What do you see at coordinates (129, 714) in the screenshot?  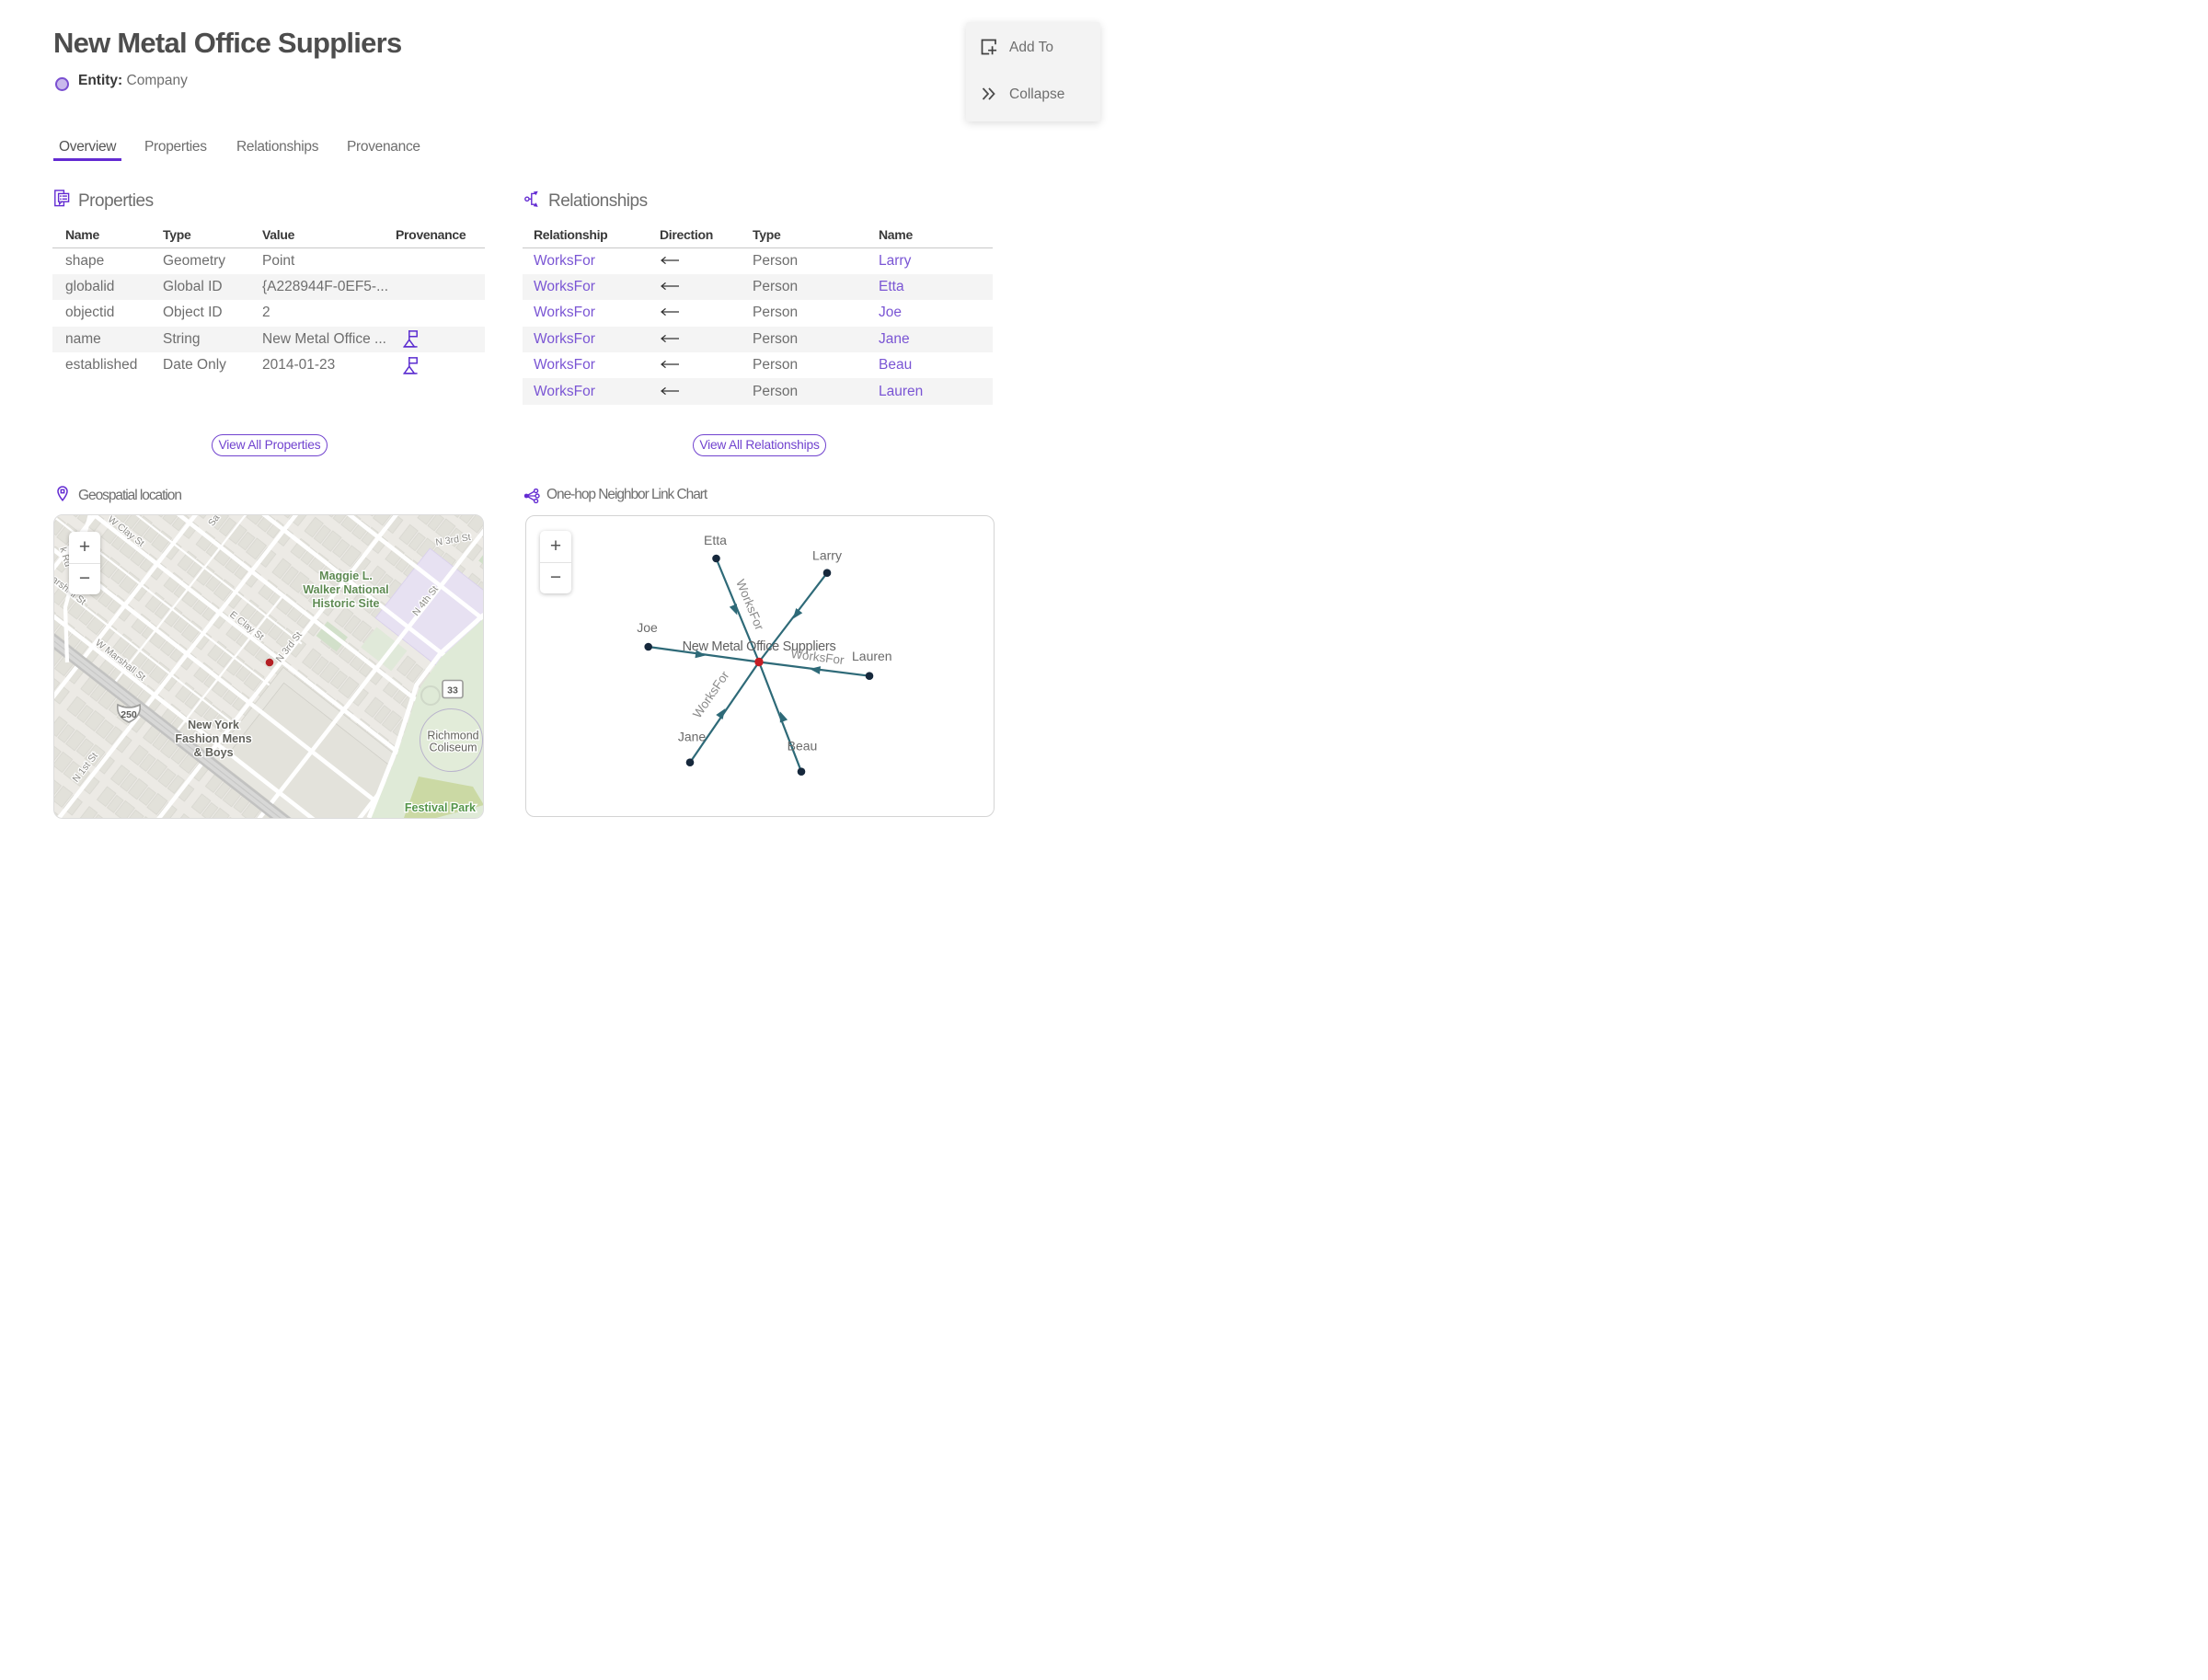 I see `svg-text: 250` at bounding box center [129, 714].